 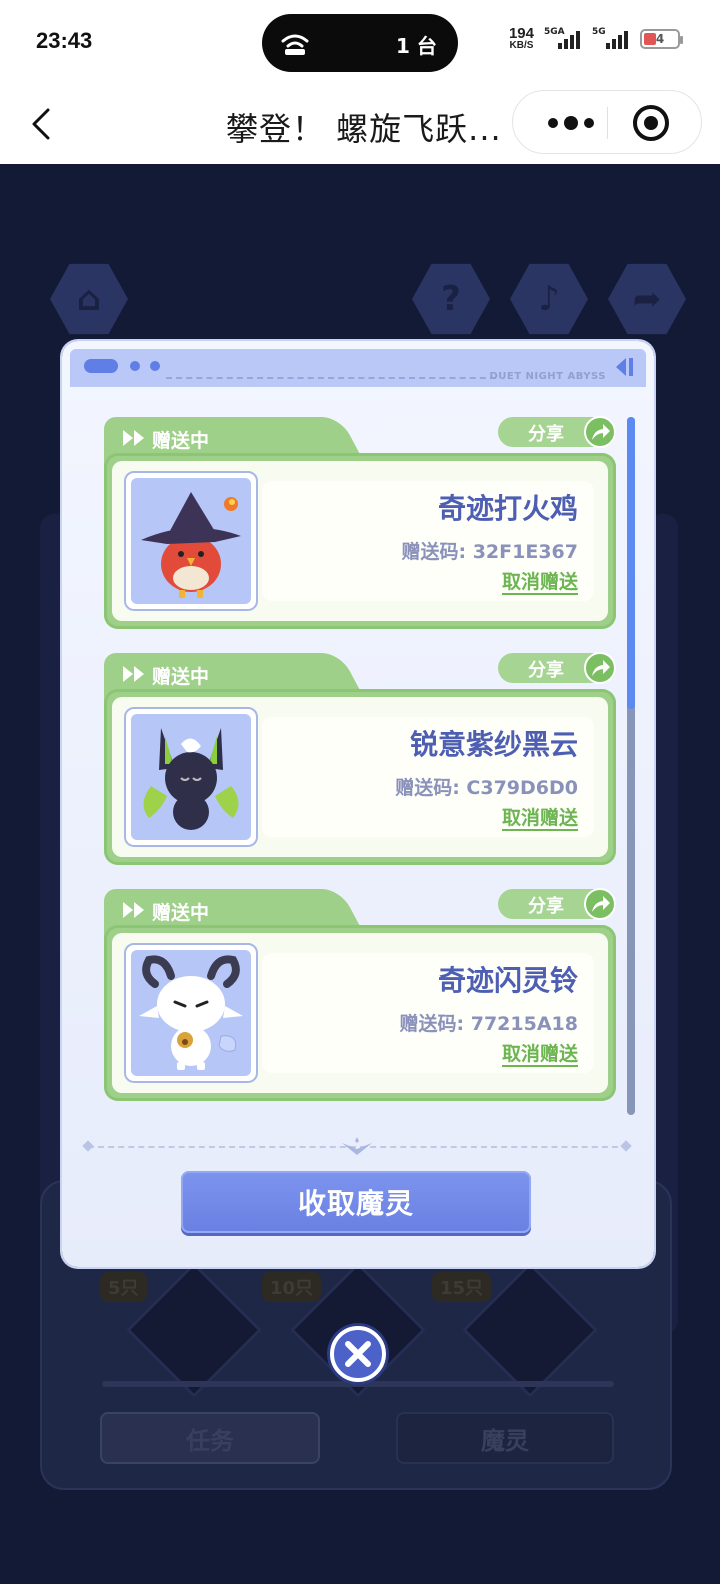 I want to click on fire-chicken-image, so click(x=191, y=545).